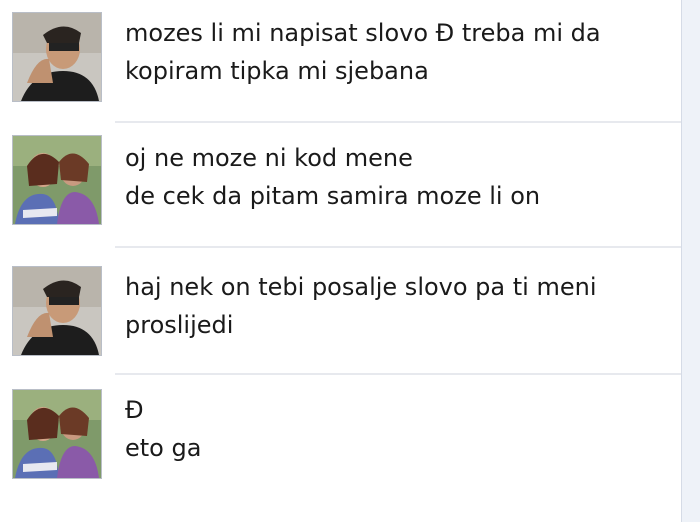  Describe the element at coordinates (397, 429) in the screenshot. I see `message-text: Đ eto ga` at that location.